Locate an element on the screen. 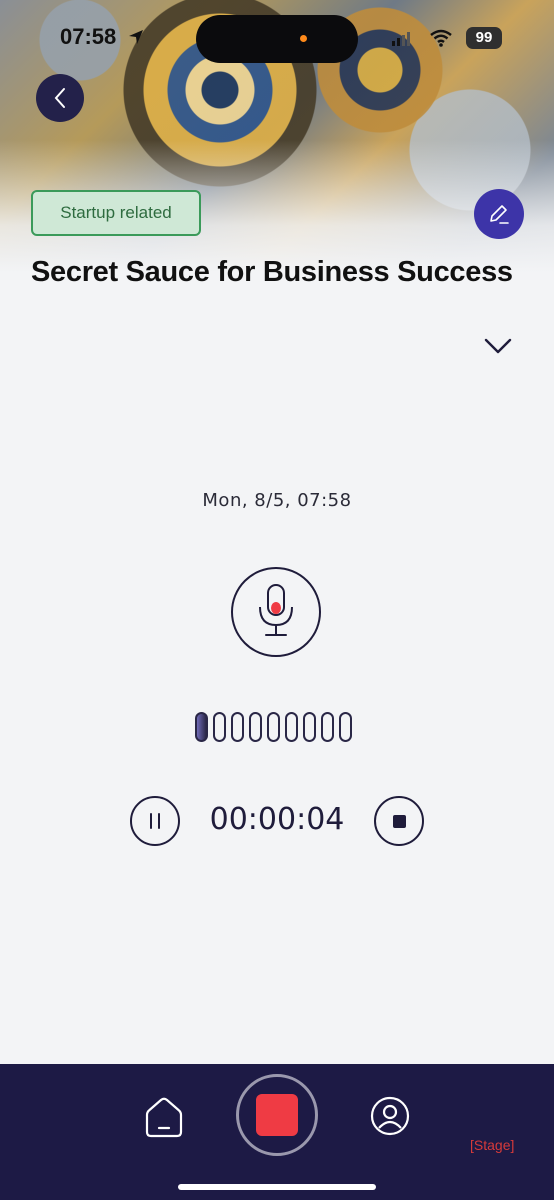  home-icon is located at coordinates (164, 1117).